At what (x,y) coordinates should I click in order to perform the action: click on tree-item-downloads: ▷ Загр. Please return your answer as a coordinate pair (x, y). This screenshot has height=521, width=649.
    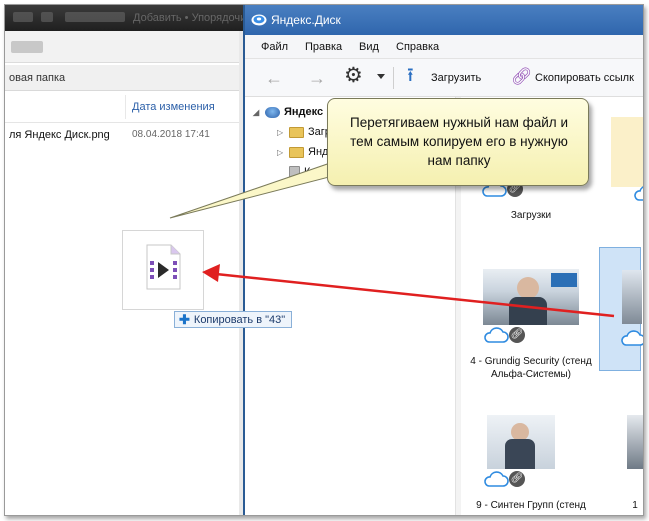
    Looking at the image, I should click on (304, 132).